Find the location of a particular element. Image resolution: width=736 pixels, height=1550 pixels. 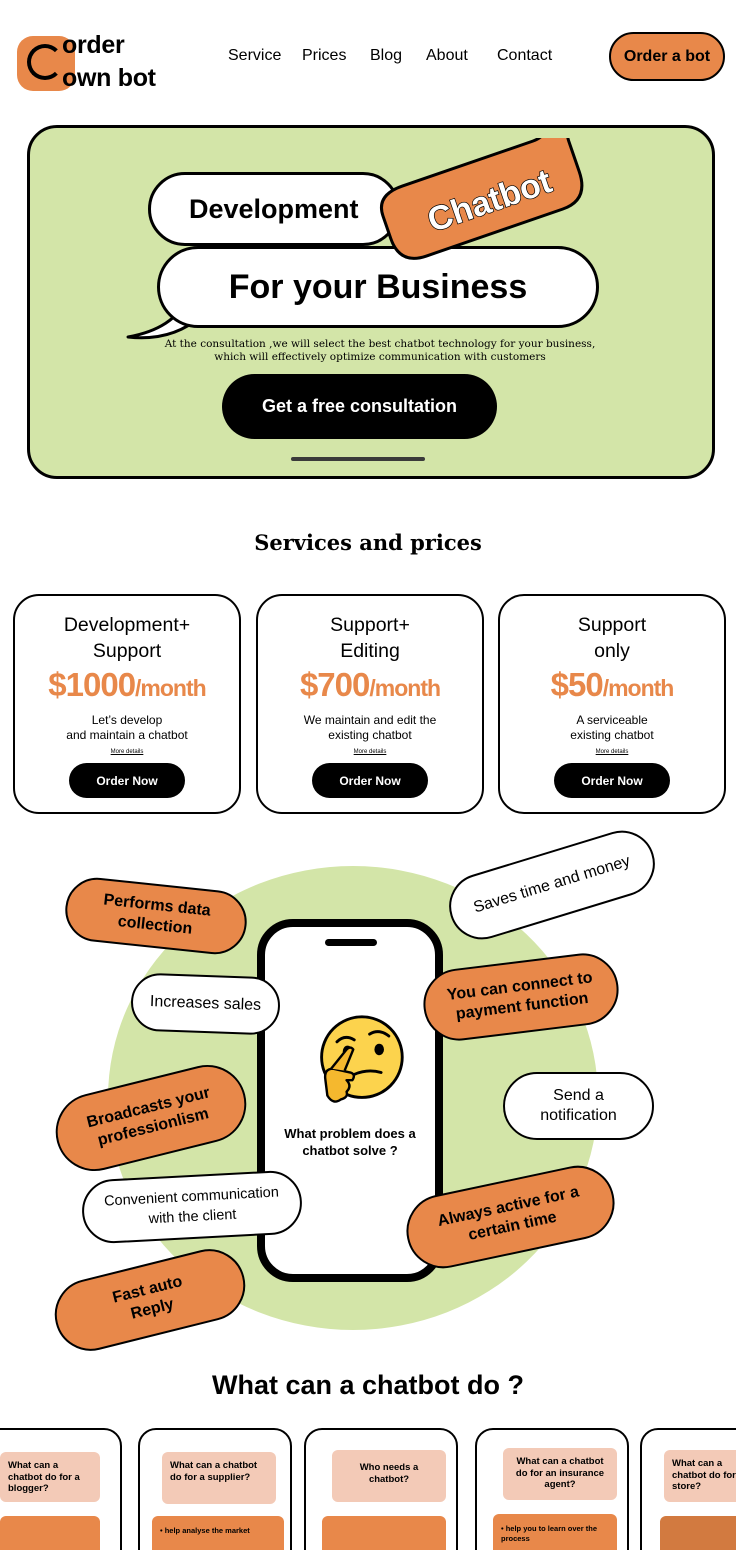

logo-line-2: own bot is located at coordinates (109, 78).